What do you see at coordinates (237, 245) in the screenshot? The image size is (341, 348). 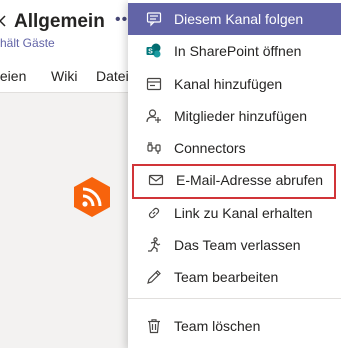 I see `menu-item-label: Das Team verlassen` at bounding box center [237, 245].